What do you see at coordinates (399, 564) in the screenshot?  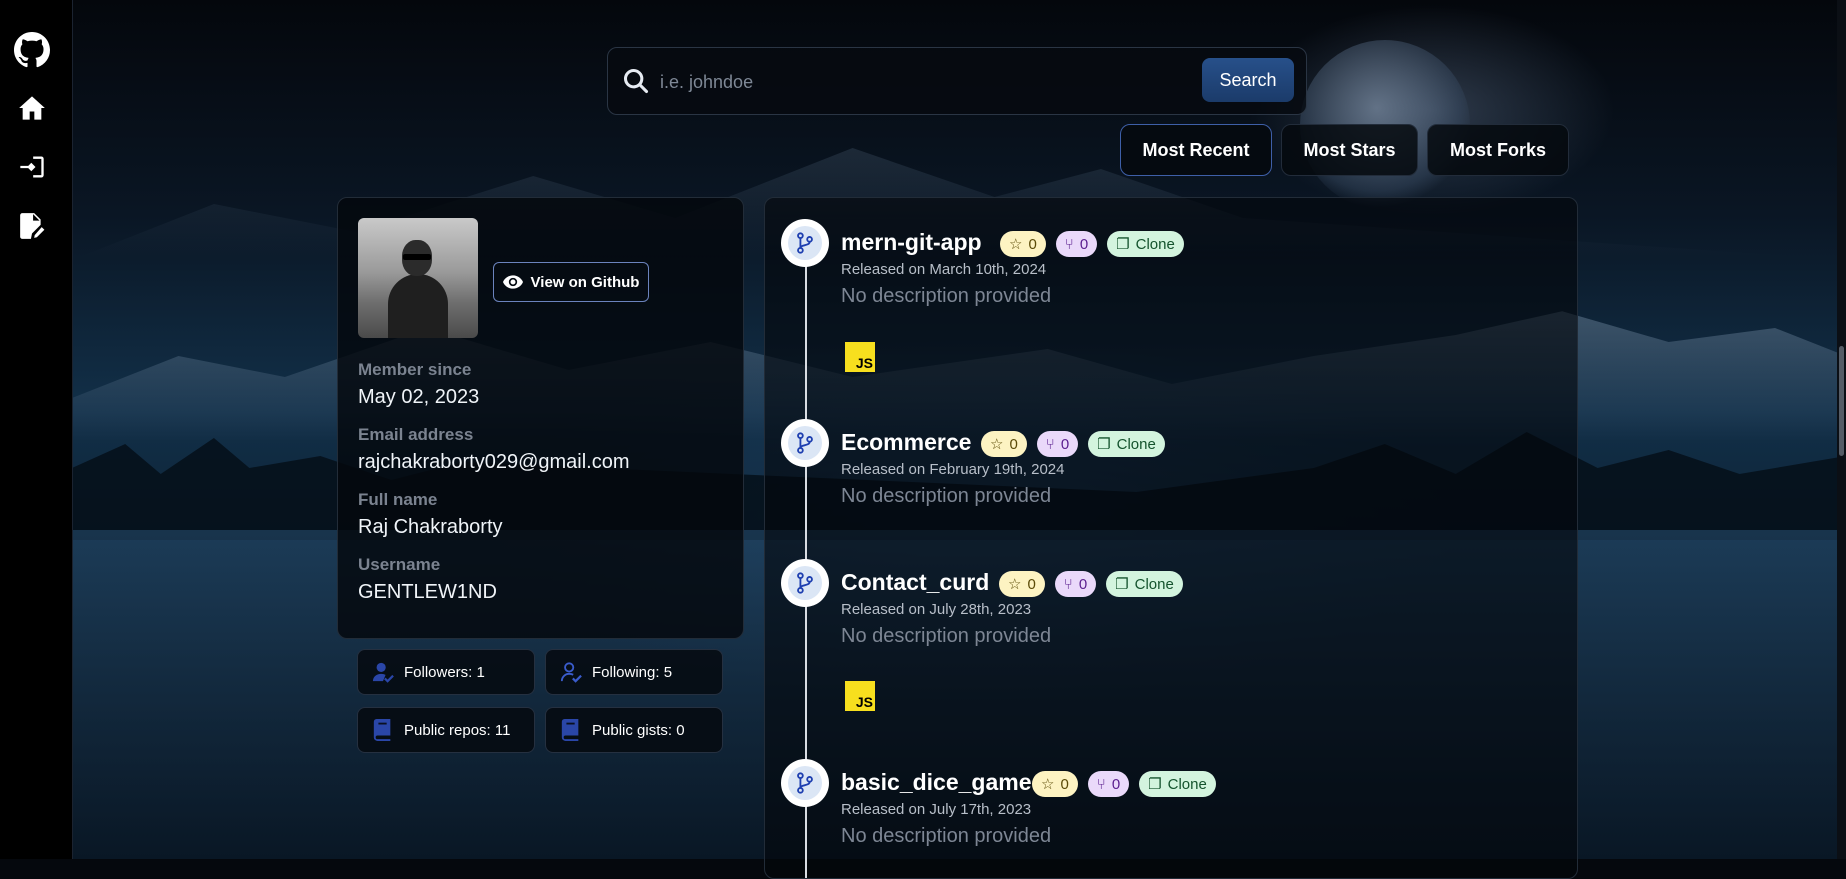 I see `username-label: Username` at bounding box center [399, 564].